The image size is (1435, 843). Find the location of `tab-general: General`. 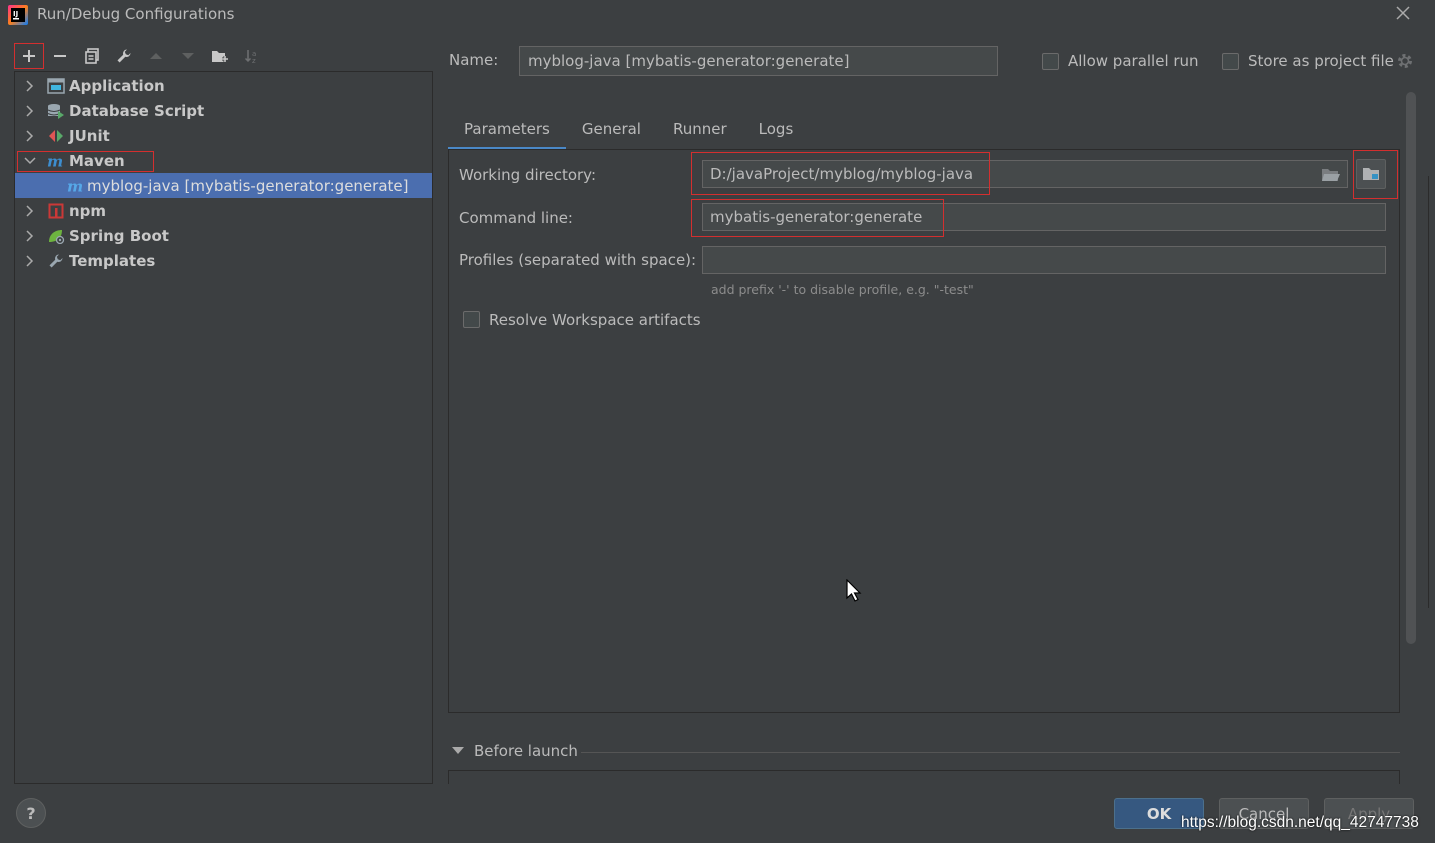

tab-general: General is located at coordinates (611, 131).